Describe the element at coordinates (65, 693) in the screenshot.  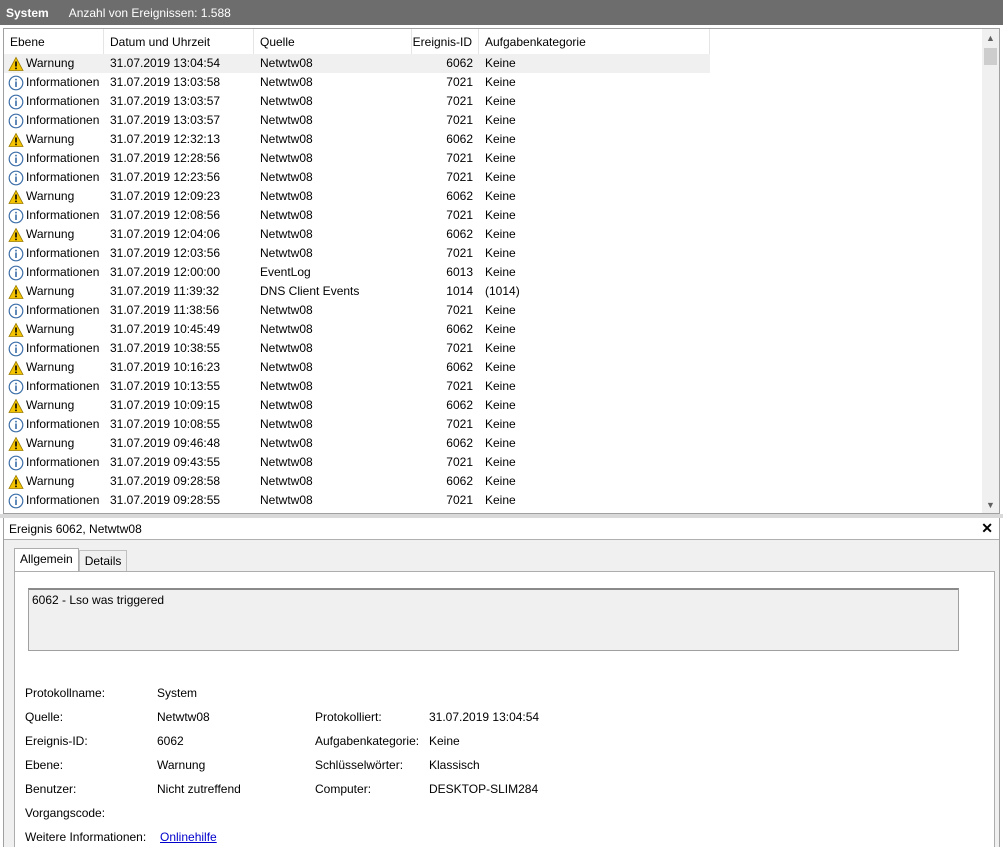
I see `label-log-name: Protokollname:` at that location.